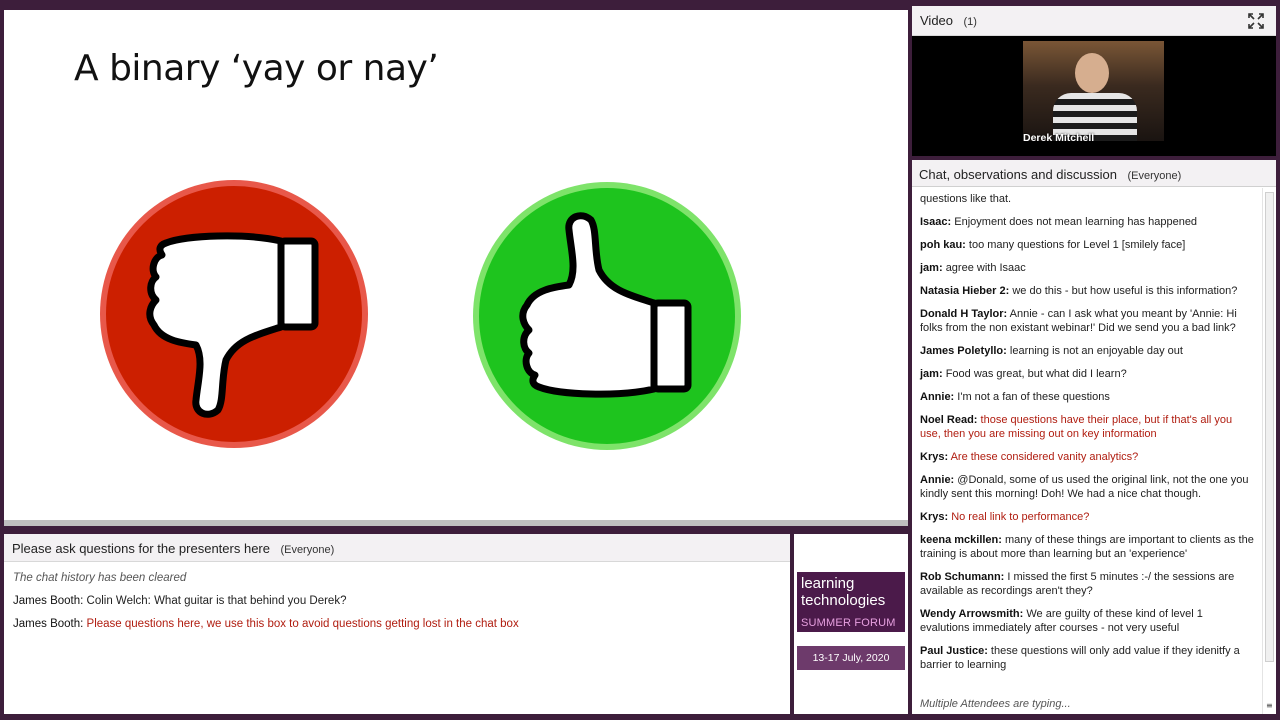 The image size is (1280, 720). What do you see at coordinates (234, 314) in the screenshot?
I see `thumbs-down-icon` at bounding box center [234, 314].